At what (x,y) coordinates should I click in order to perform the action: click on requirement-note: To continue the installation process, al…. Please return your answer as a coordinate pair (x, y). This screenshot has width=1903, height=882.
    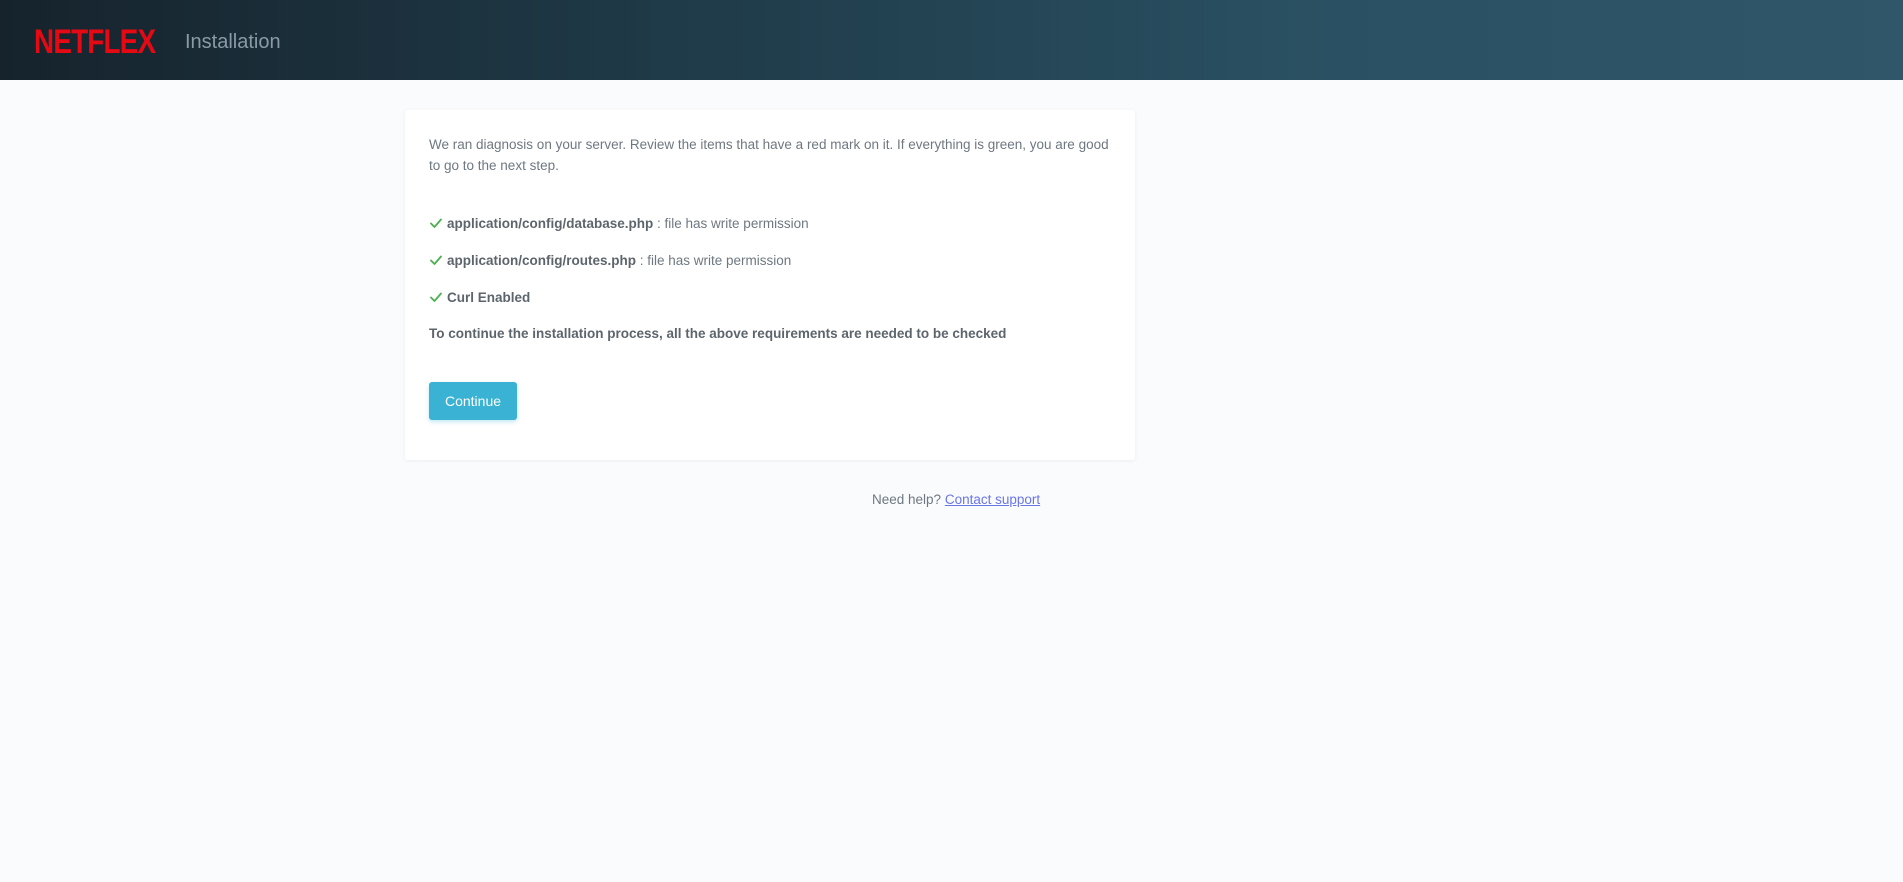
    Looking at the image, I should click on (718, 333).